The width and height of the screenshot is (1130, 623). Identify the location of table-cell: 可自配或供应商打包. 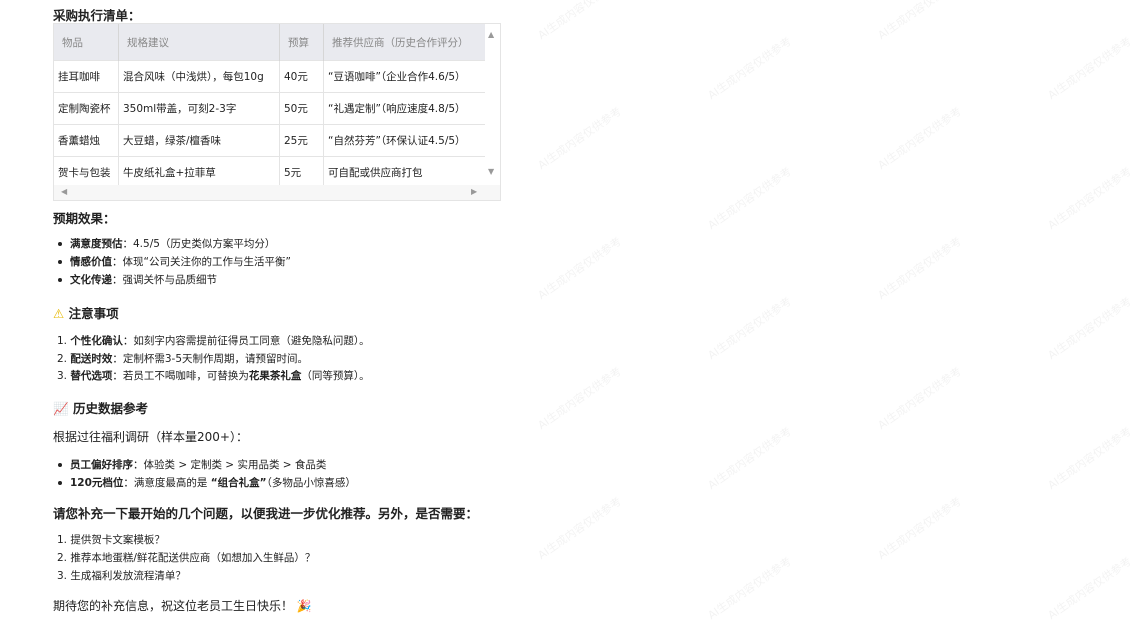
(407, 172).